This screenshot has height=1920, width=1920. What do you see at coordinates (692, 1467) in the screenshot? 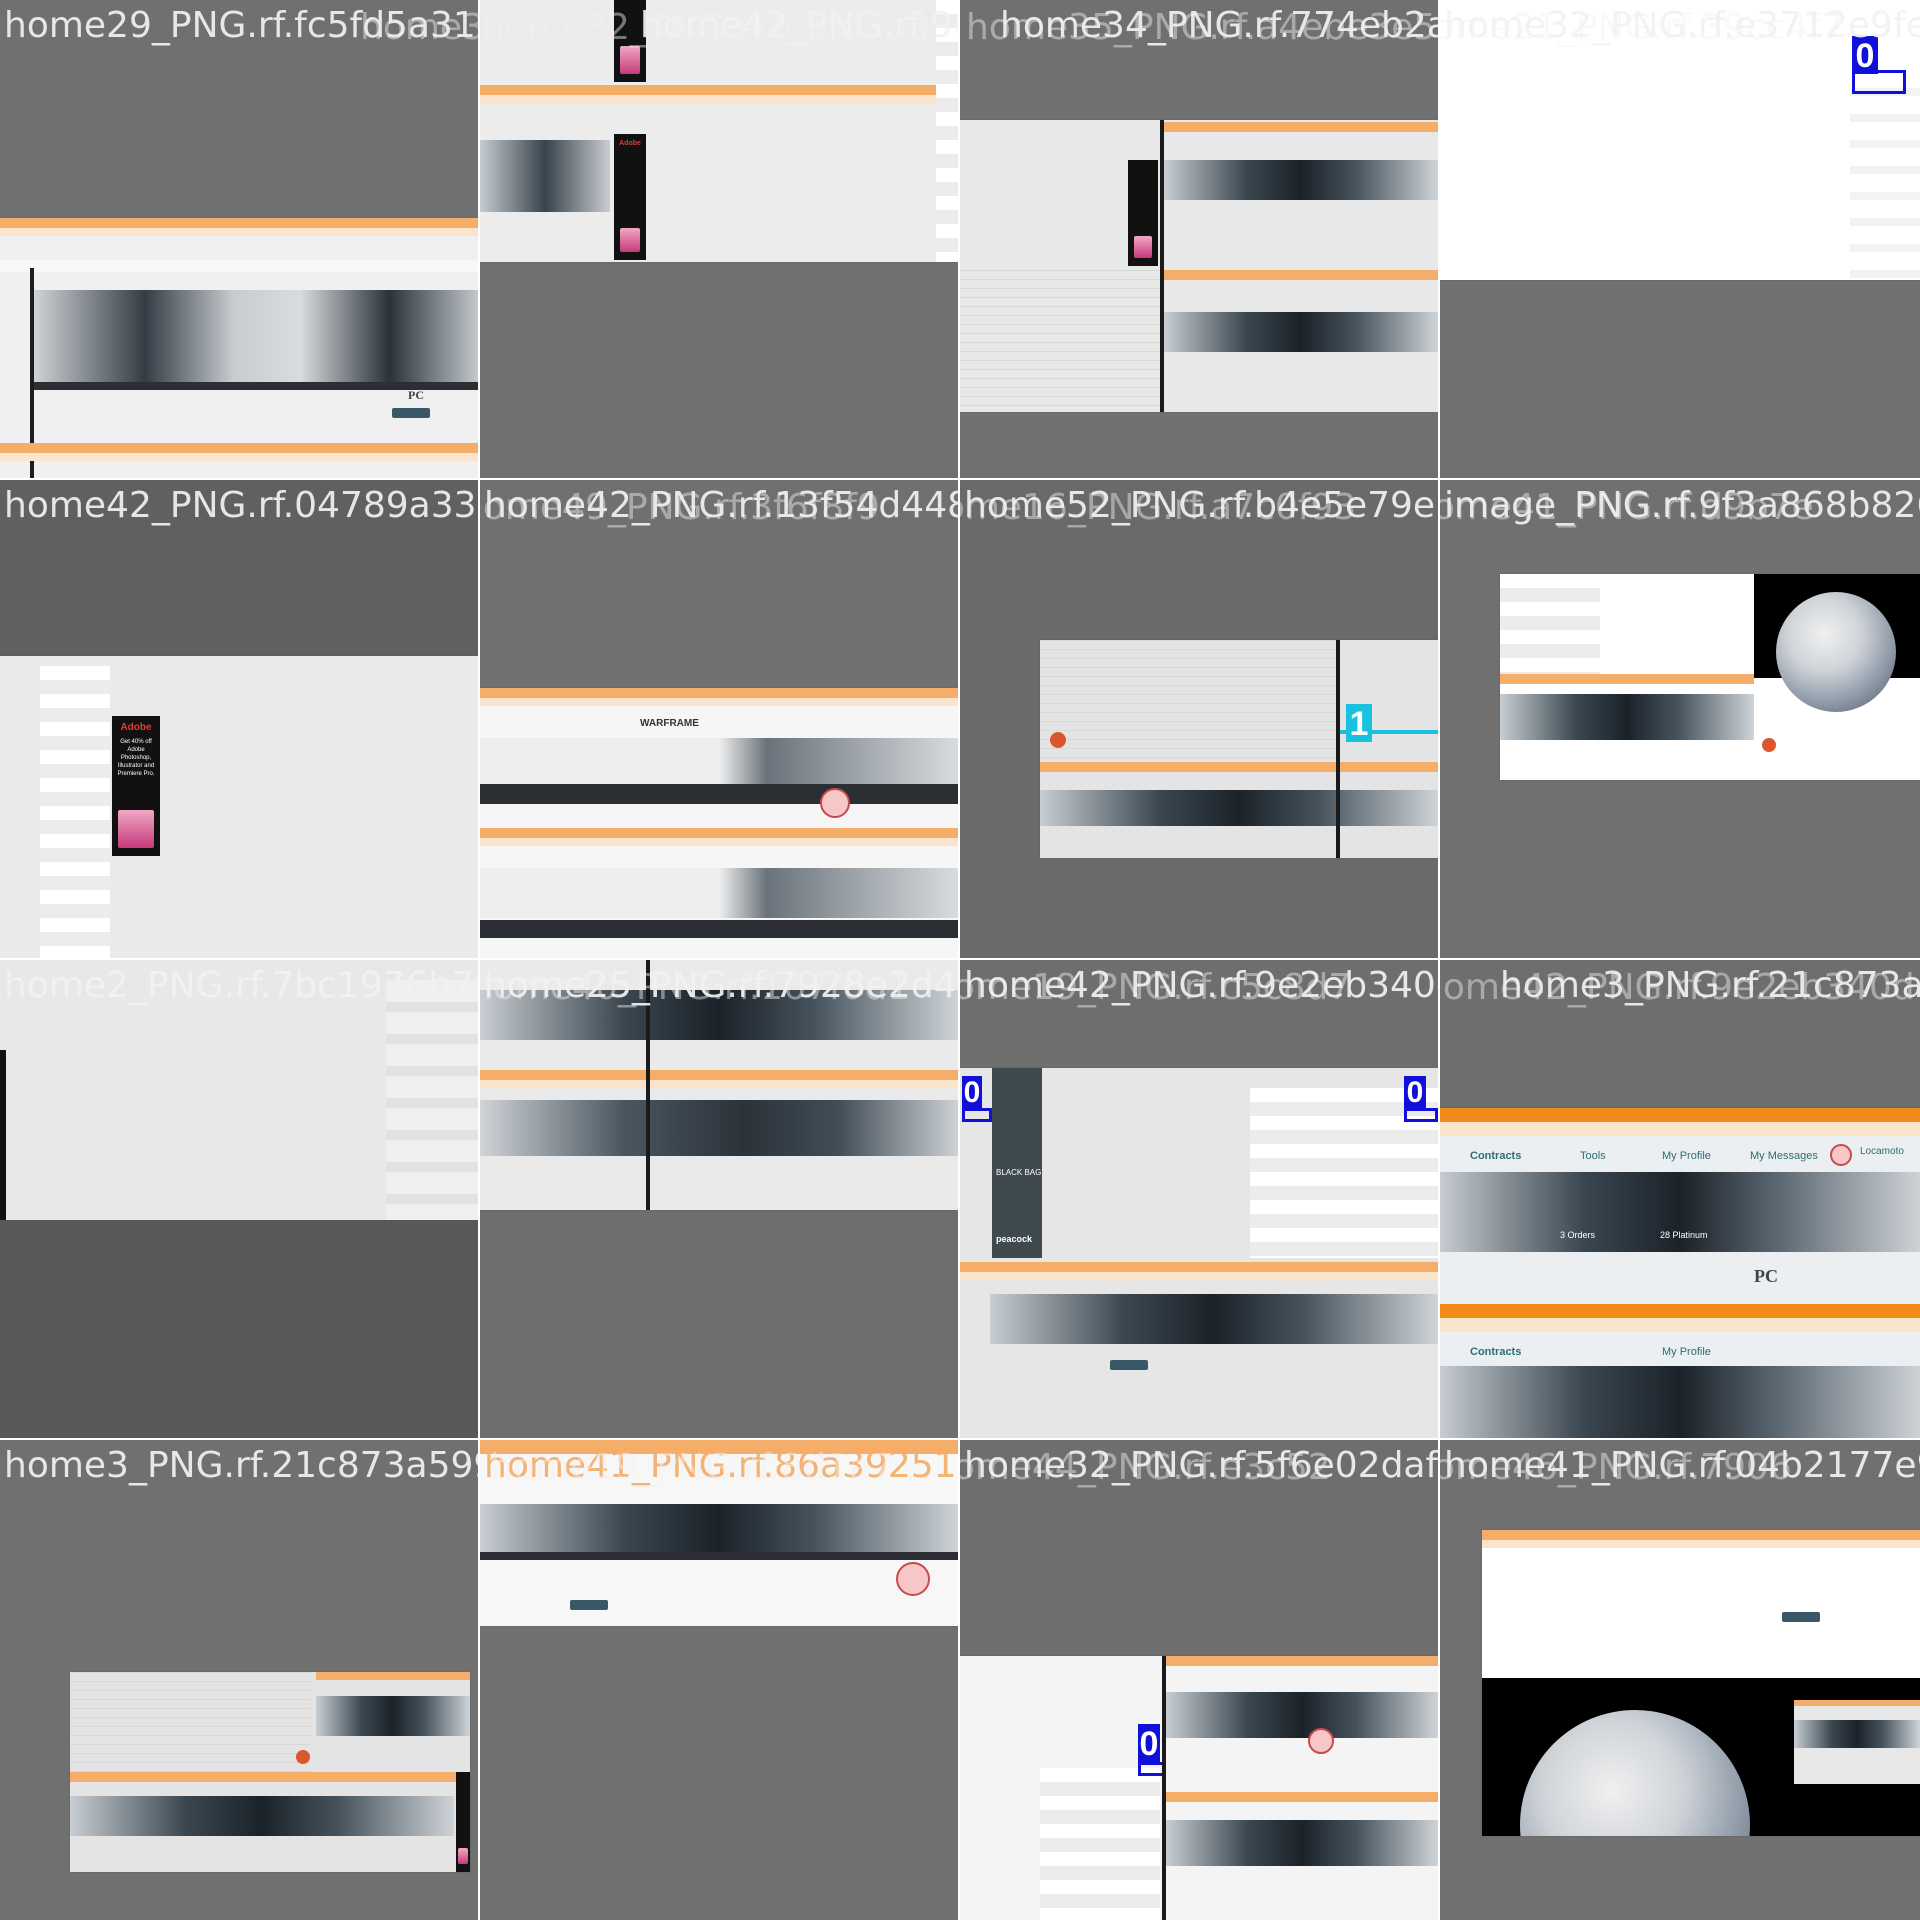
I see `tile-title-overlap: home19_PNG.rf.8d1a7` at bounding box center [692, 1467].